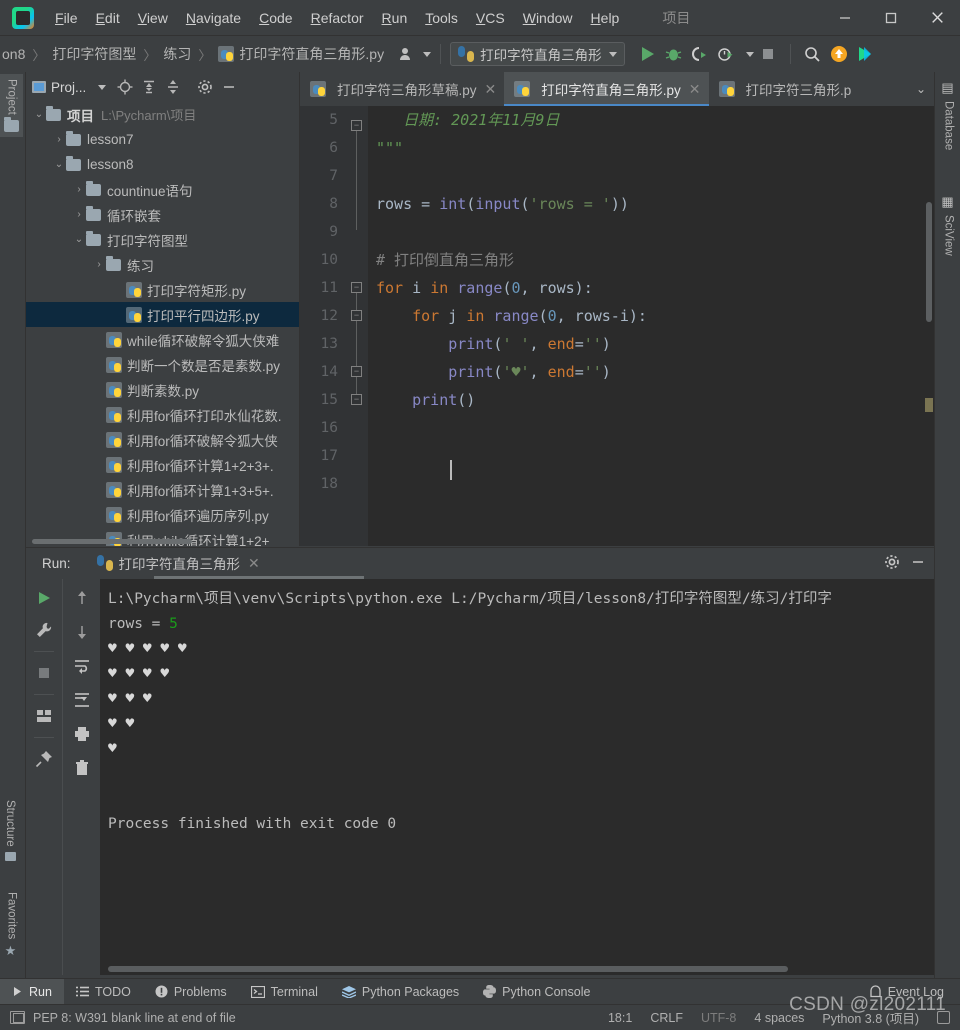 Image resolution: width=960 pixels, height=1030 pixels. What do you see at coordinates (32, 991) in the screenshot?
I see `bottom-tab-run: Run` at bounding box center [32, 991].